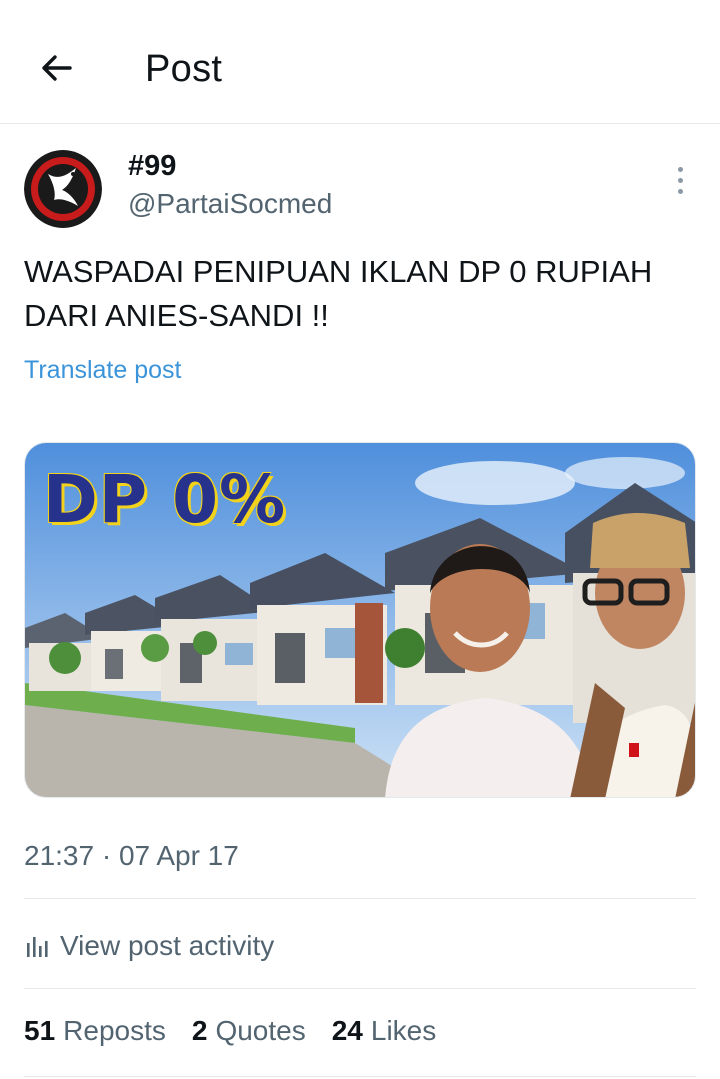 This screenshot has width=720, height=1079. What do you see at coordinates (403, 1030) in the screenshot?
I see `likes-label: Likes` at bounding box center [403, 1030].